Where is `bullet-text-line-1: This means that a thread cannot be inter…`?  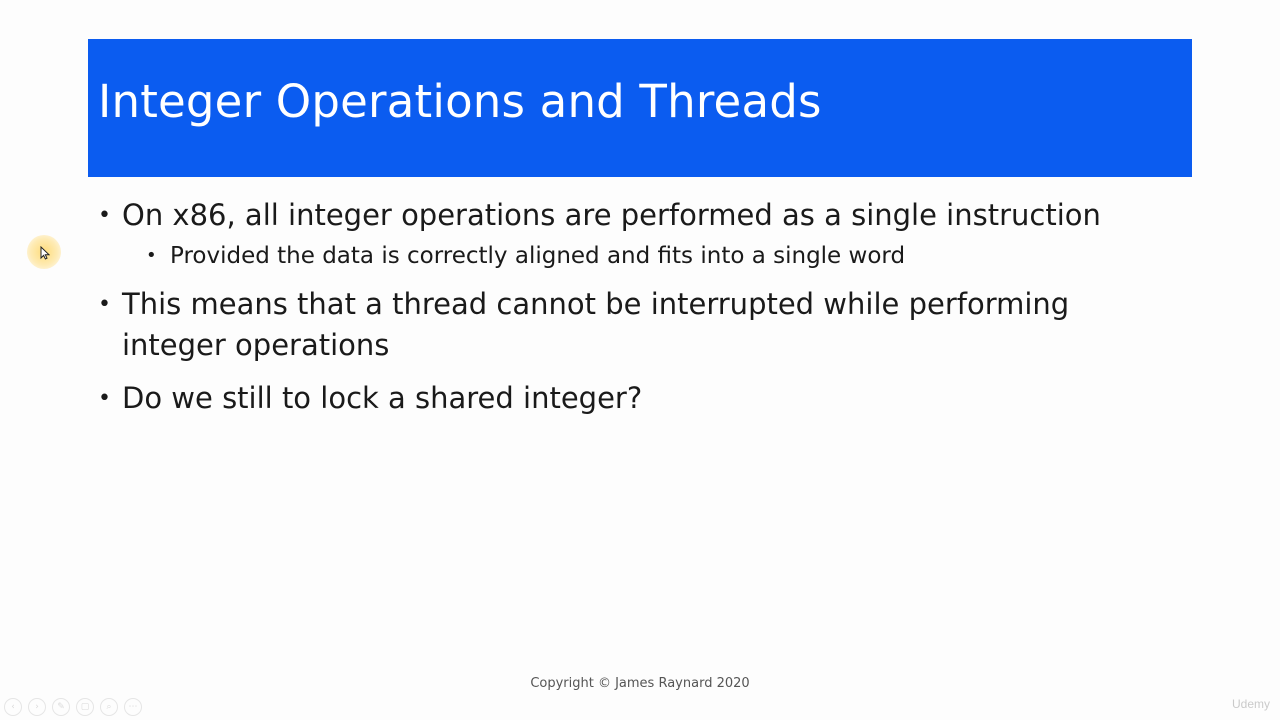 bullet-text-line-1: This means that a thread cannot be inter… is located at coordinates (596, 304).